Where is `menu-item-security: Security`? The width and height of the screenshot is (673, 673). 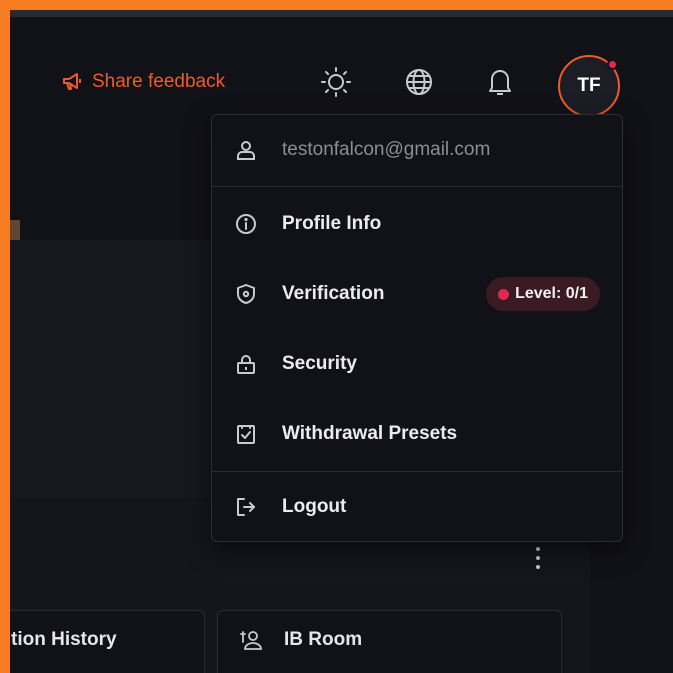
menu-item-security: Security is located at coordinates (417, 364).